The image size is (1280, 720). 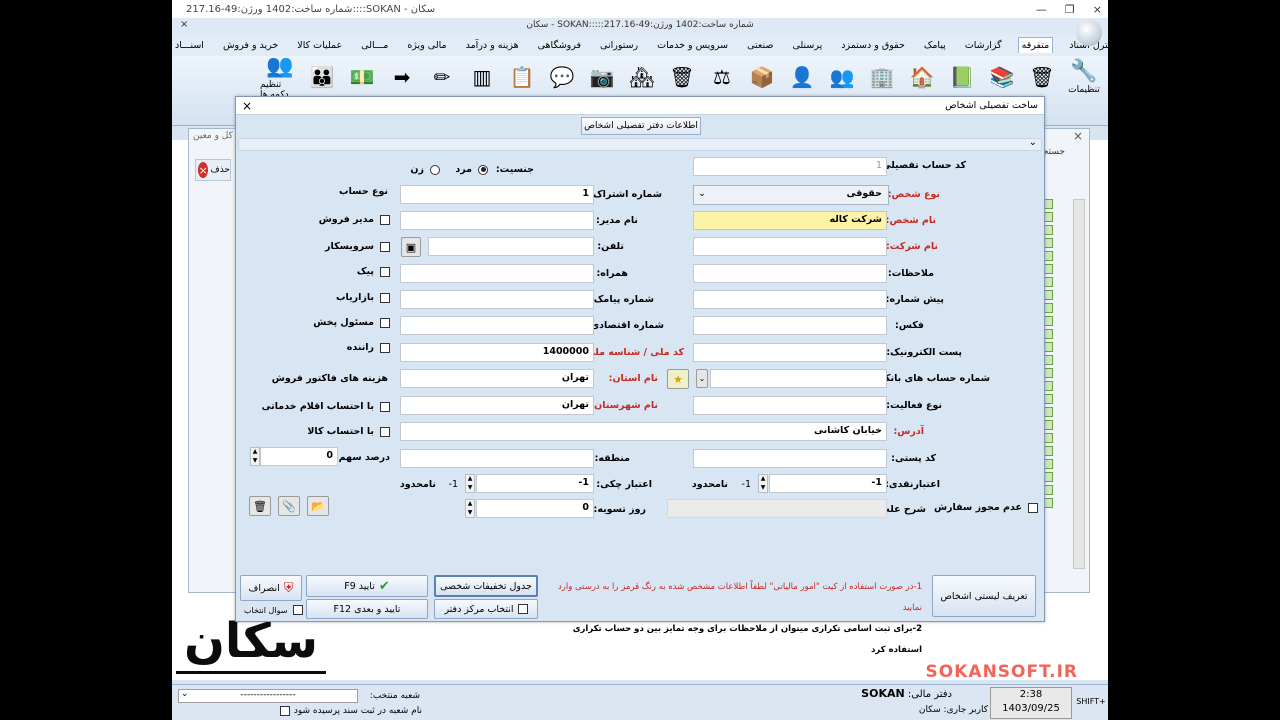 I want to click on inner-close-icon: ×, so click(x=184, y=24).